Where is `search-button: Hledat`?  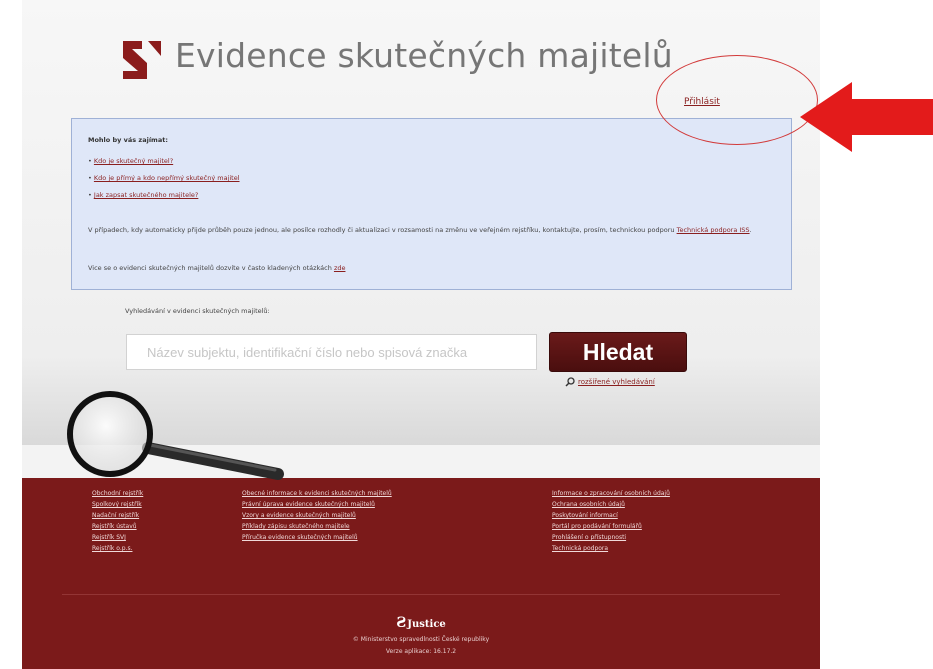
search-button: Hledat is located at coordinates (618, 352).